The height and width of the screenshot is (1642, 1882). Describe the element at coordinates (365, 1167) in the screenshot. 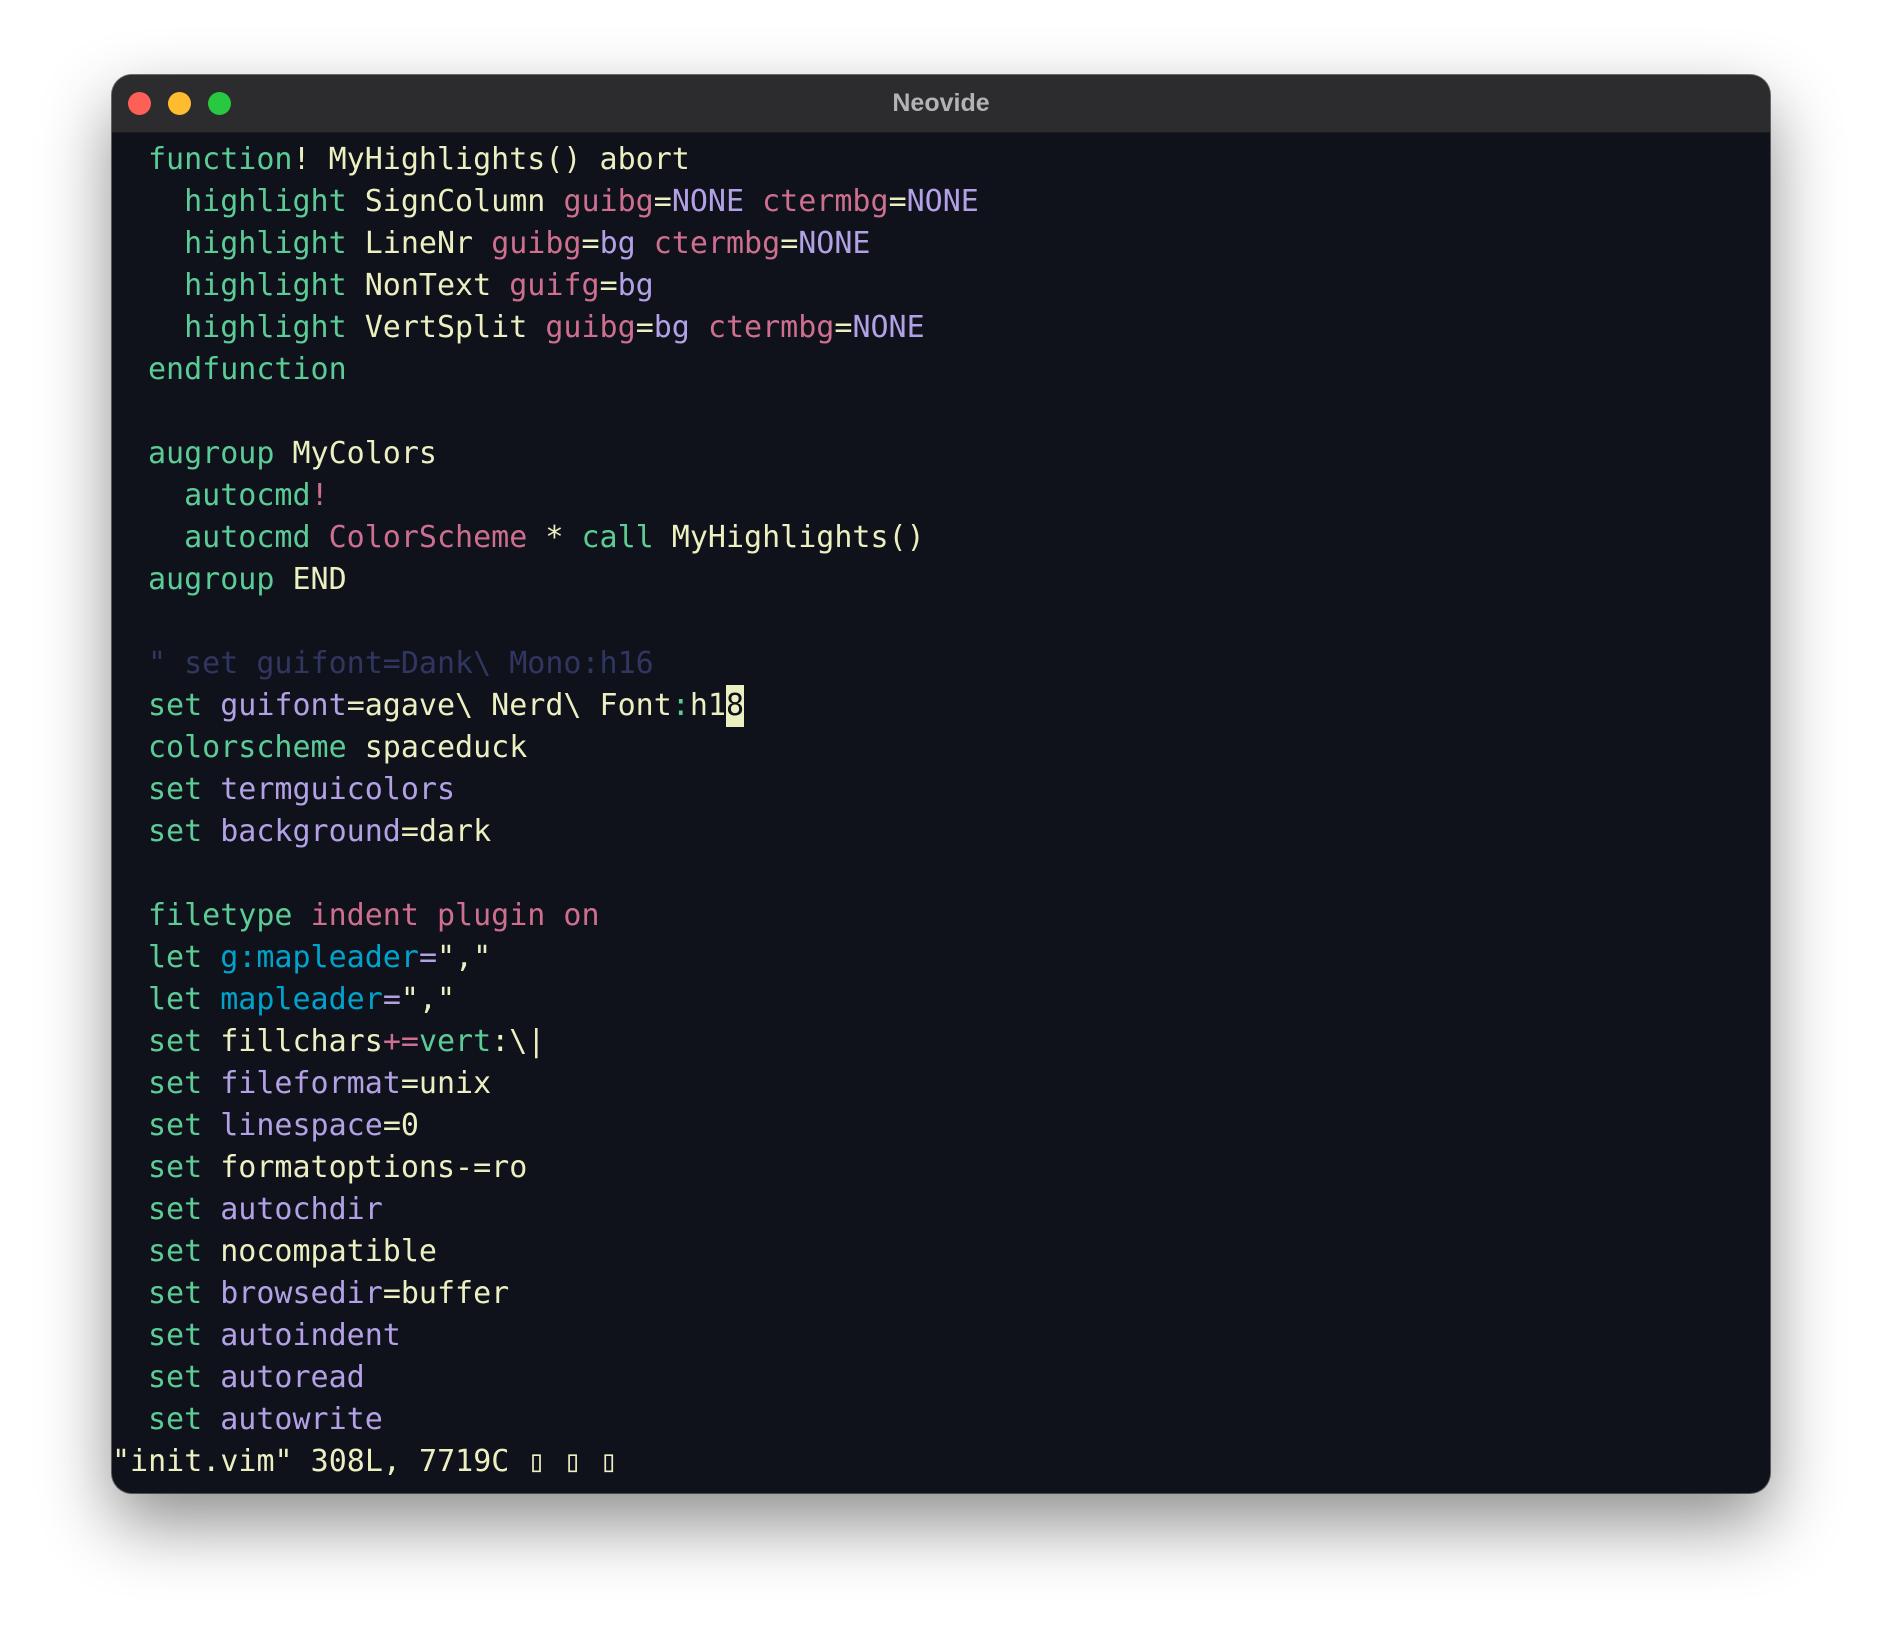

I see `code-token: formatoptions-=ro` at that location.